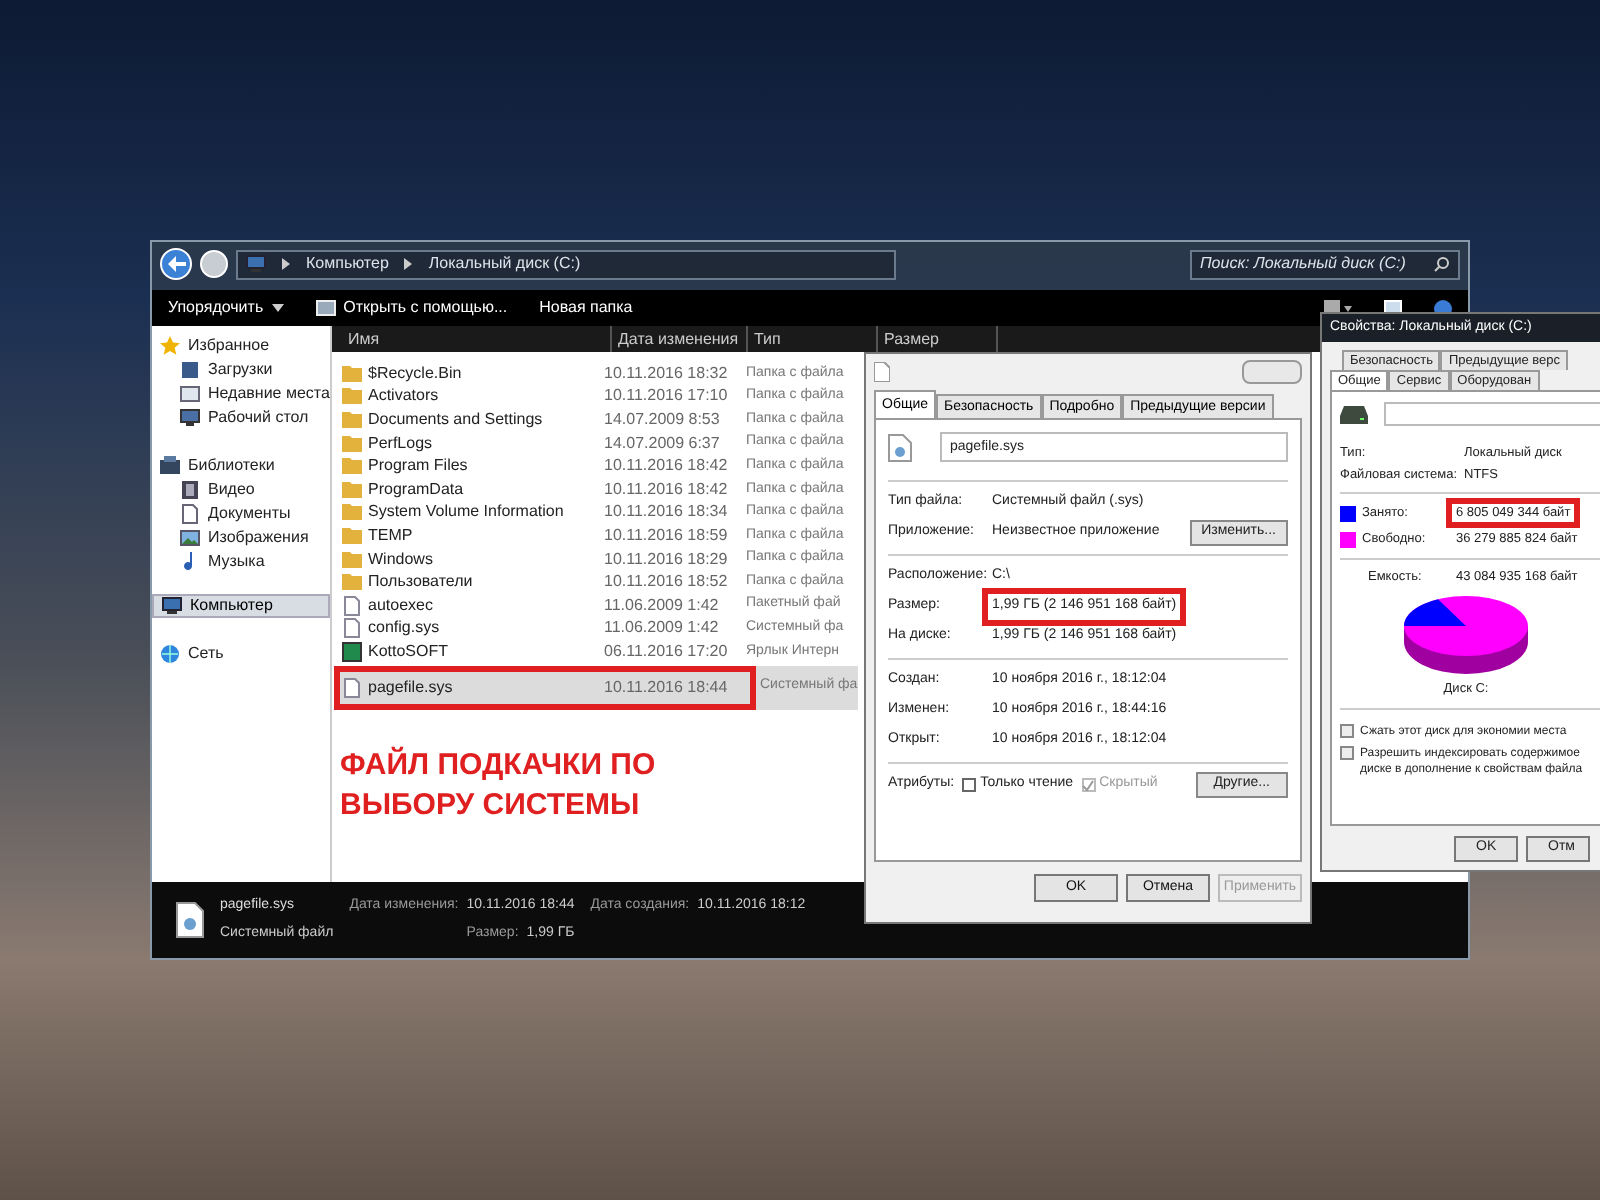 The image size is (1600, 1200). Describe the element at coordinates (504, 264) in the screenshot. I see `breadcrumb-item: Локальный диск (C:)` at that location.